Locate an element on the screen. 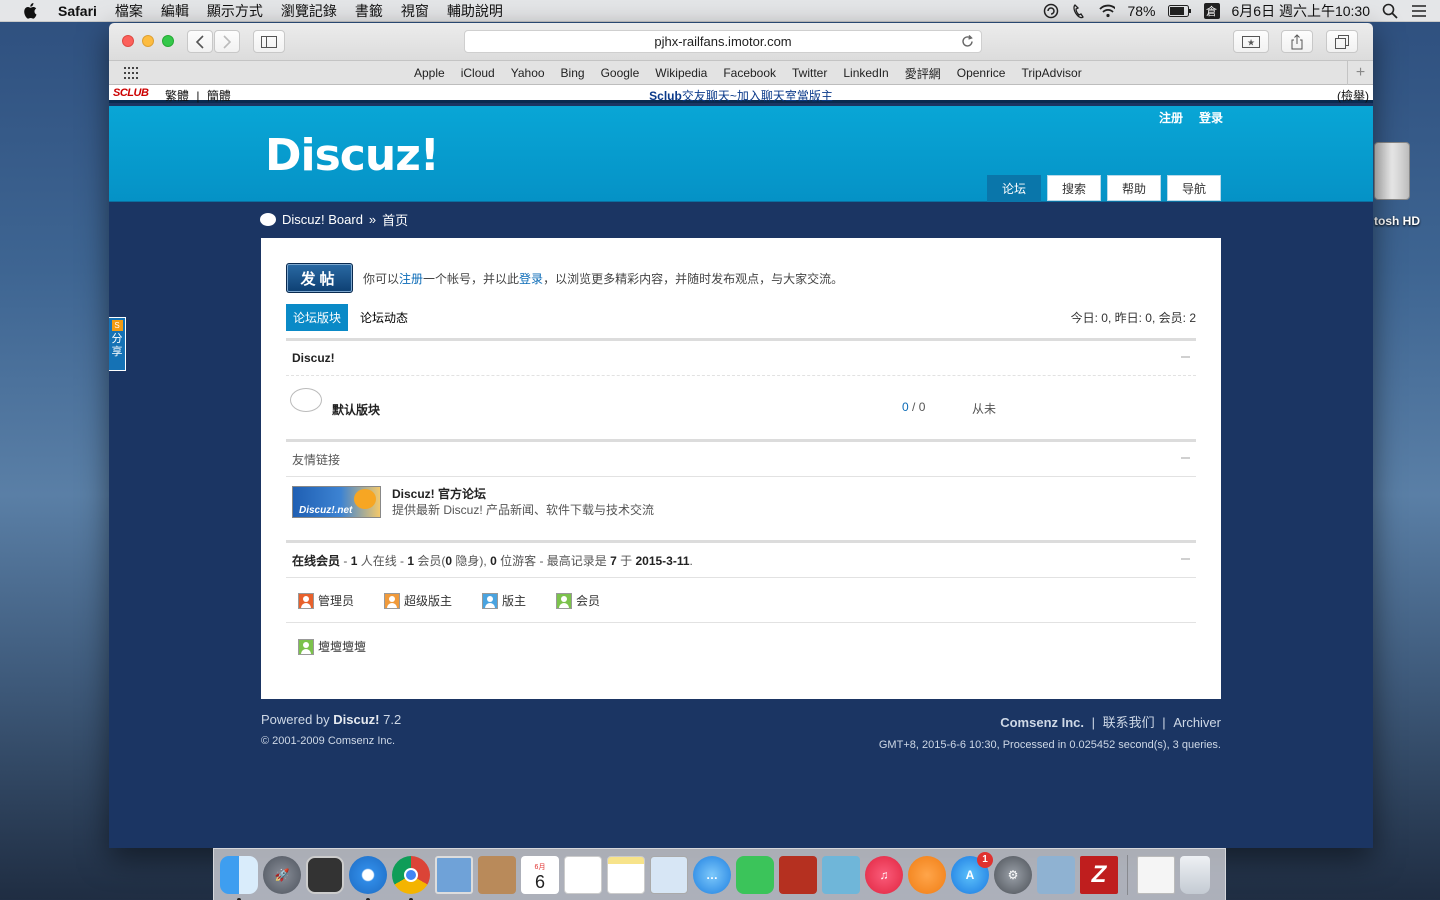 The width and height of the screenshot is (1440, 900). itunes-icon: ♫ is located at coordinates (884, 874).